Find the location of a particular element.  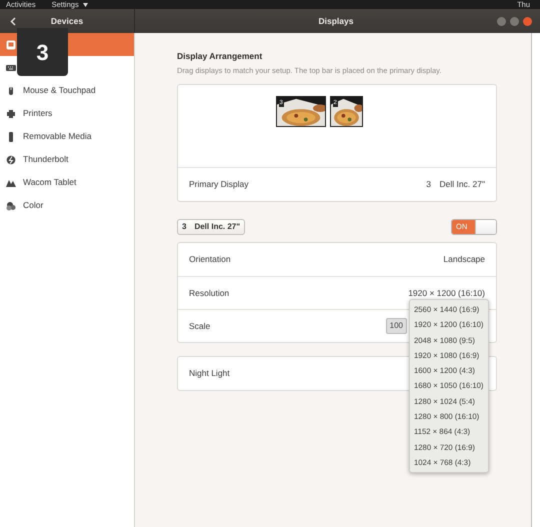

display-number-overlay: 3 is located at coordinates (42, 52).